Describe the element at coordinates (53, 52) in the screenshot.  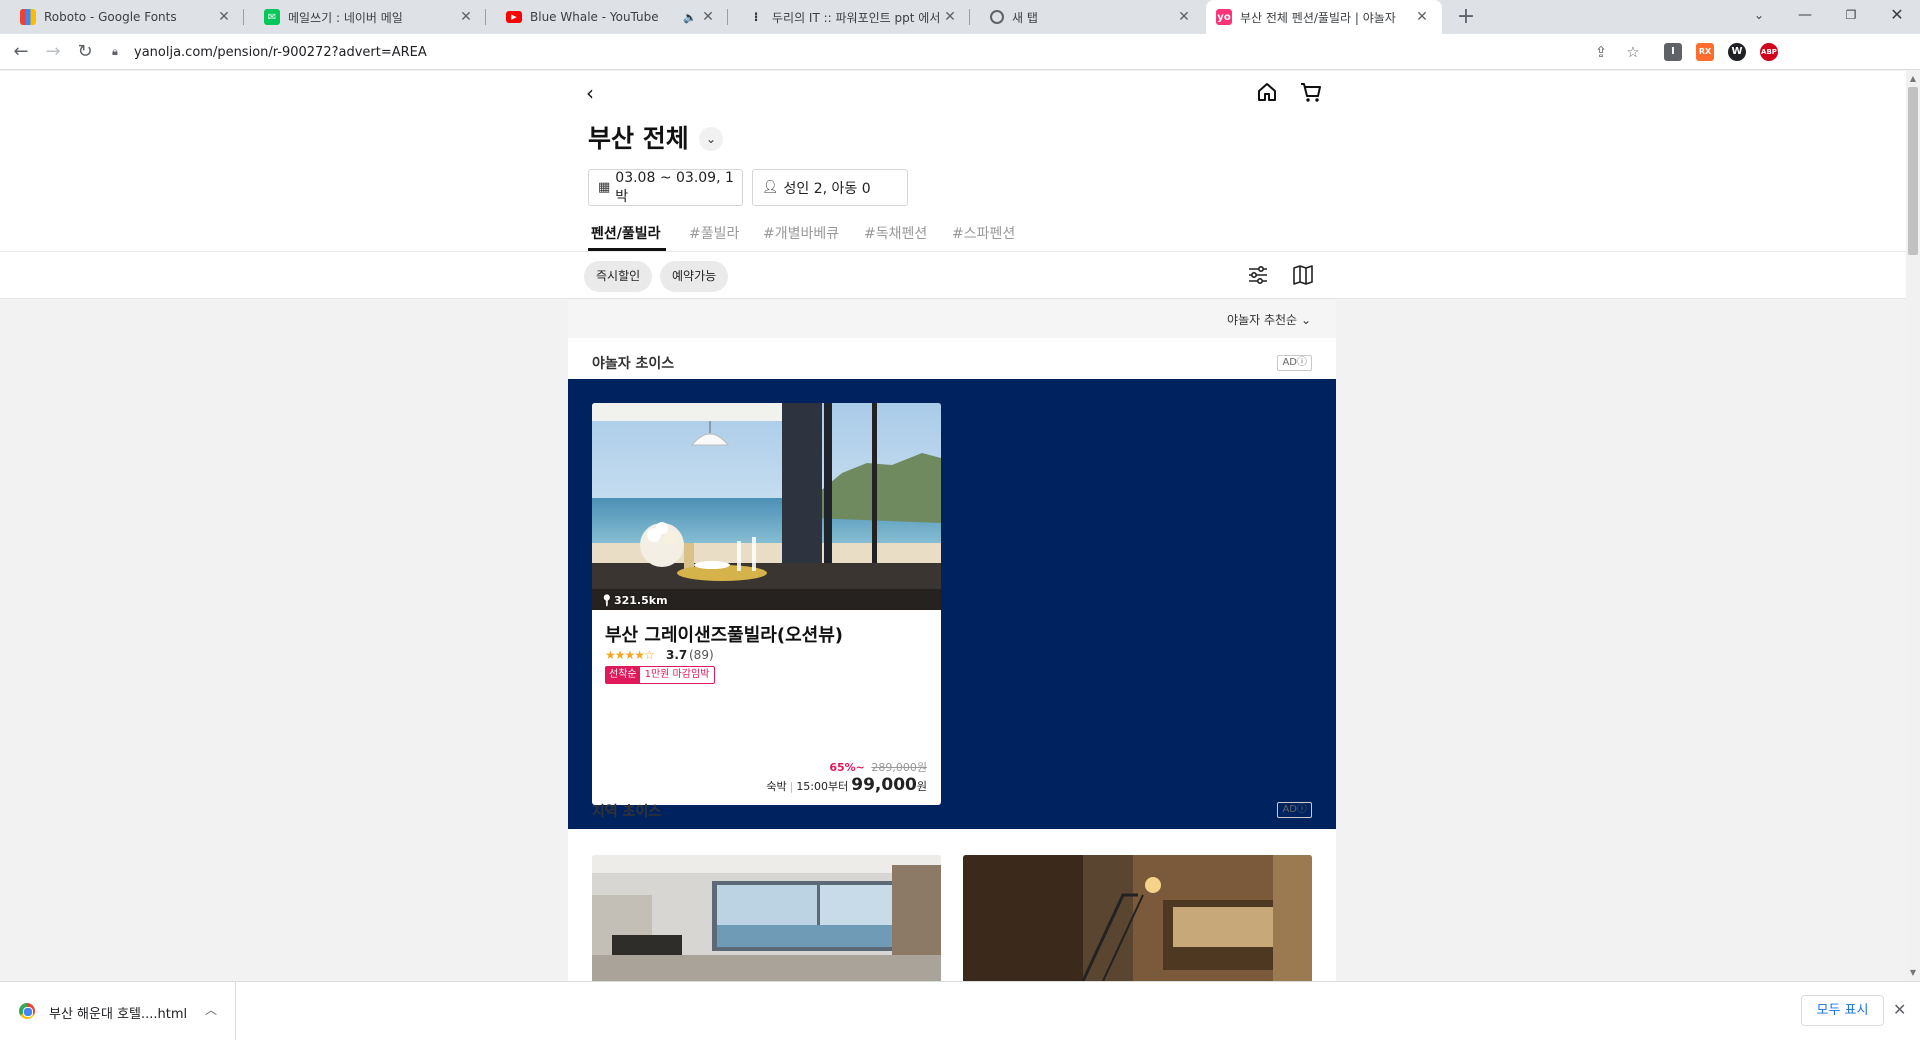
I see `forward-arrow-icon: →` at that location.